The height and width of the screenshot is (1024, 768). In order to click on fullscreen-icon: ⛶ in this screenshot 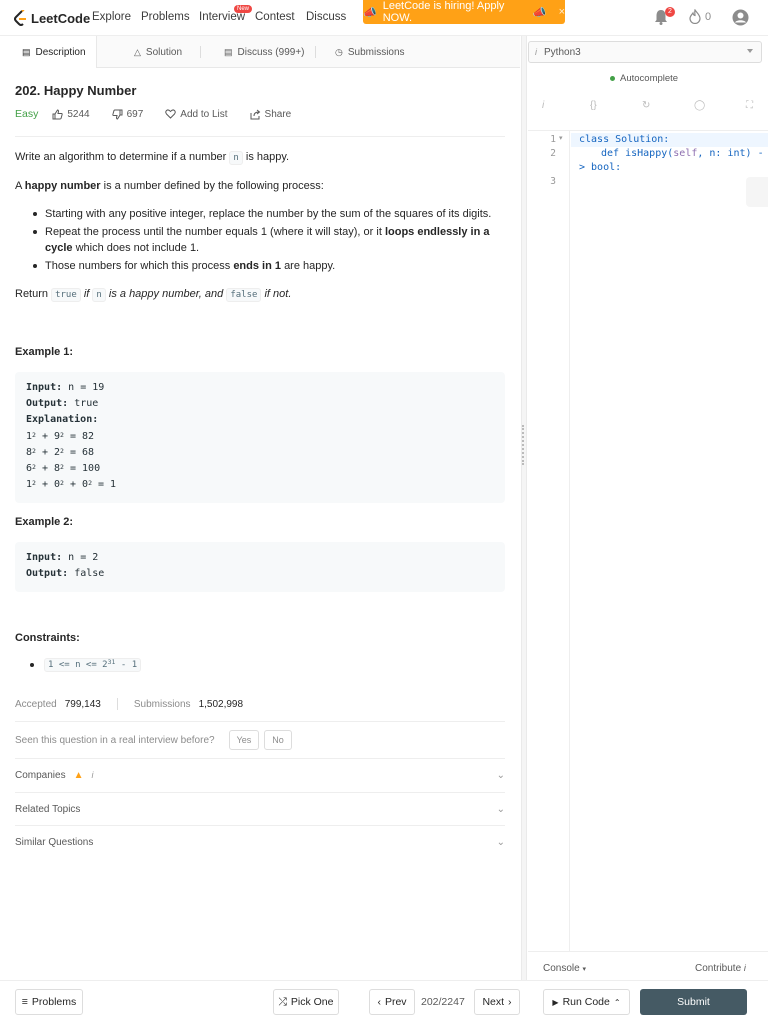, I will do `click(749, 105)`.